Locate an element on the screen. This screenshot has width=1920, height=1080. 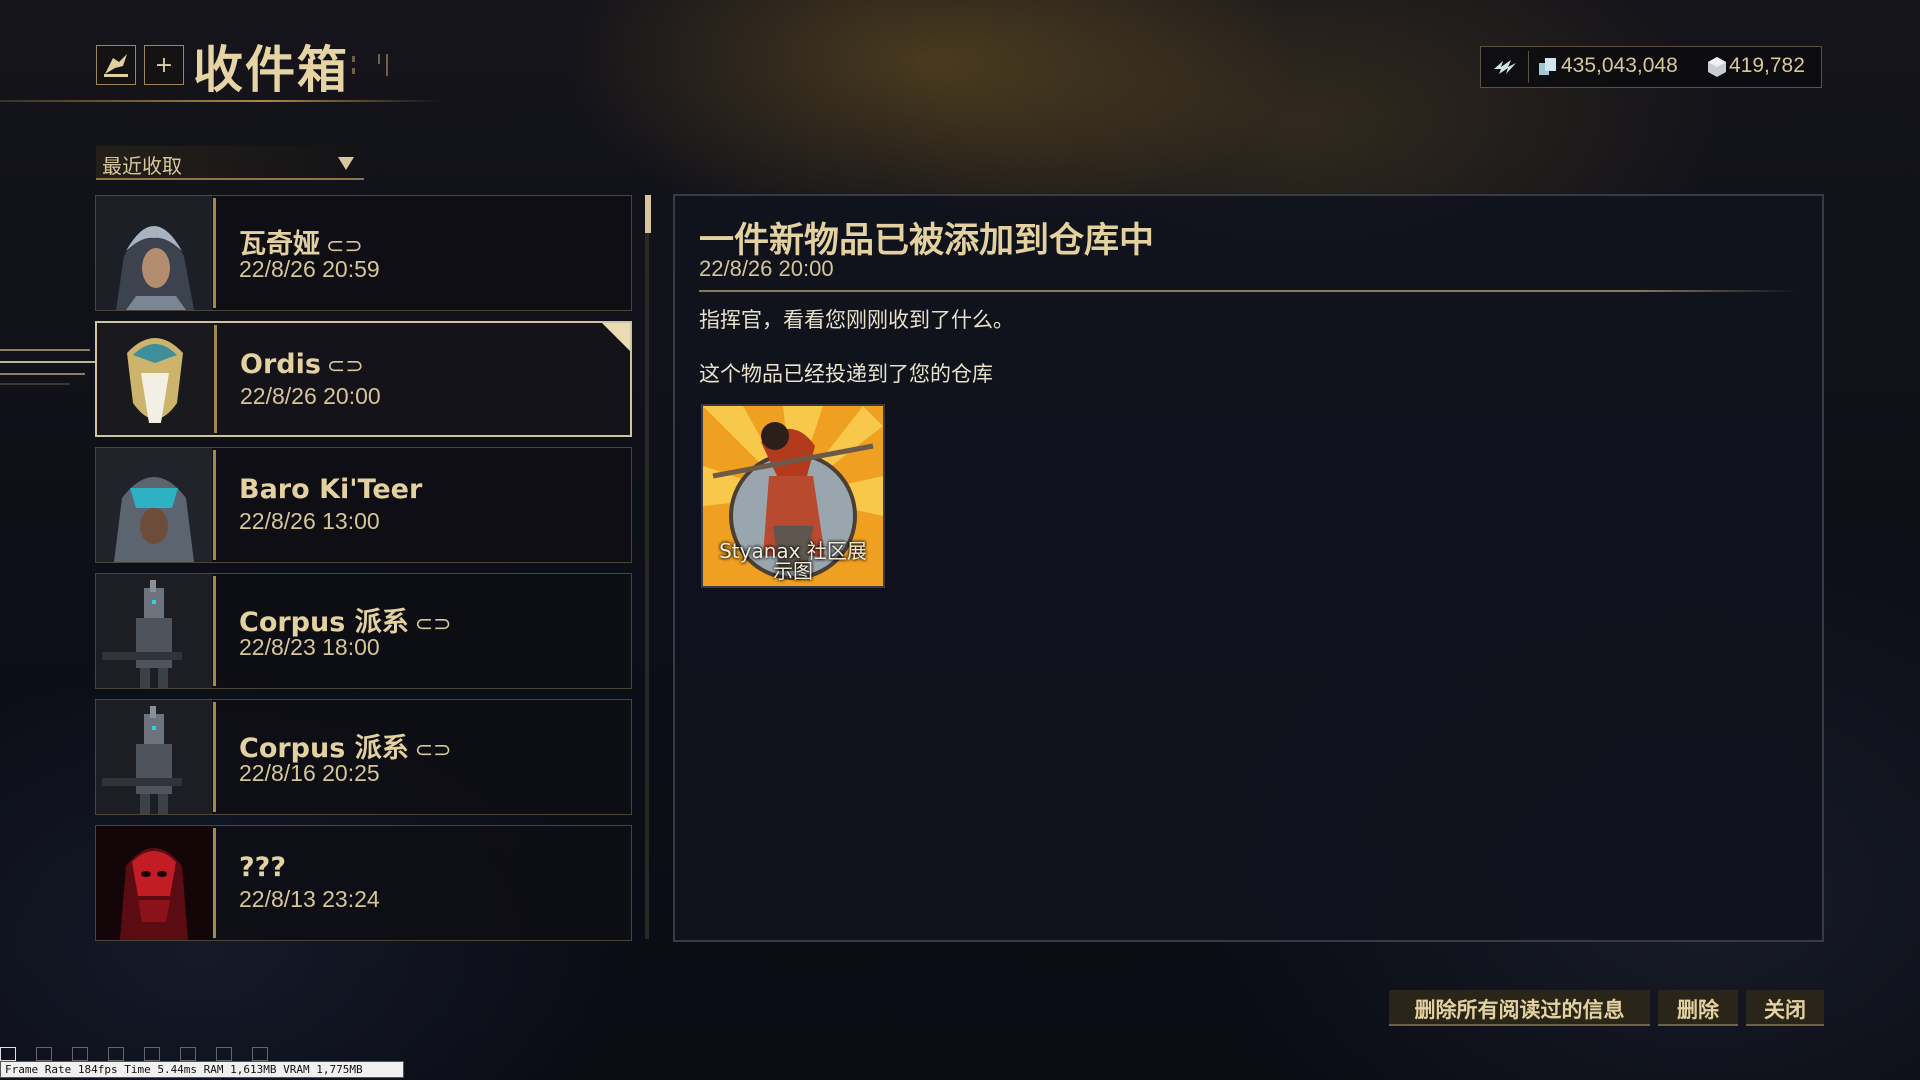
sender-row: Ordis ⊂⊃ is located at coordinates (302, 364).